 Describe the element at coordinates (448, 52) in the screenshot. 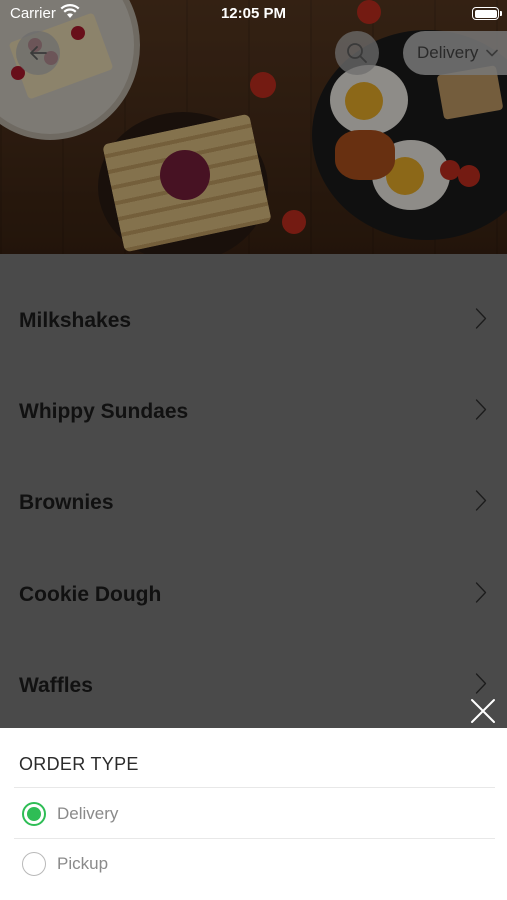

I see `order-type-selected: Delivery` at that location.